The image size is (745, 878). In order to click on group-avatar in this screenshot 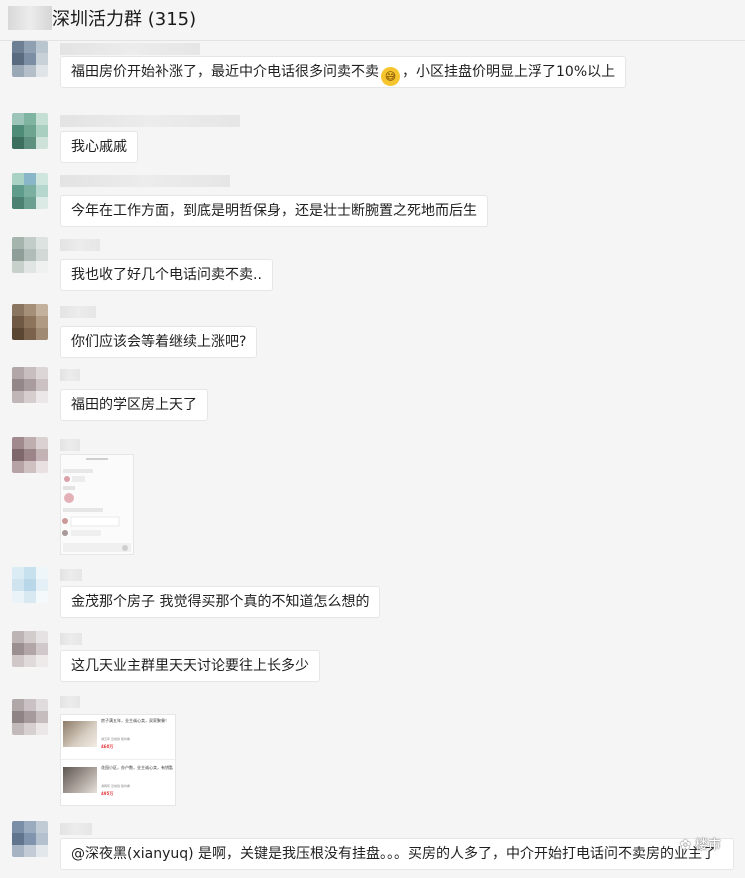, I will do `click(30, 18)`.